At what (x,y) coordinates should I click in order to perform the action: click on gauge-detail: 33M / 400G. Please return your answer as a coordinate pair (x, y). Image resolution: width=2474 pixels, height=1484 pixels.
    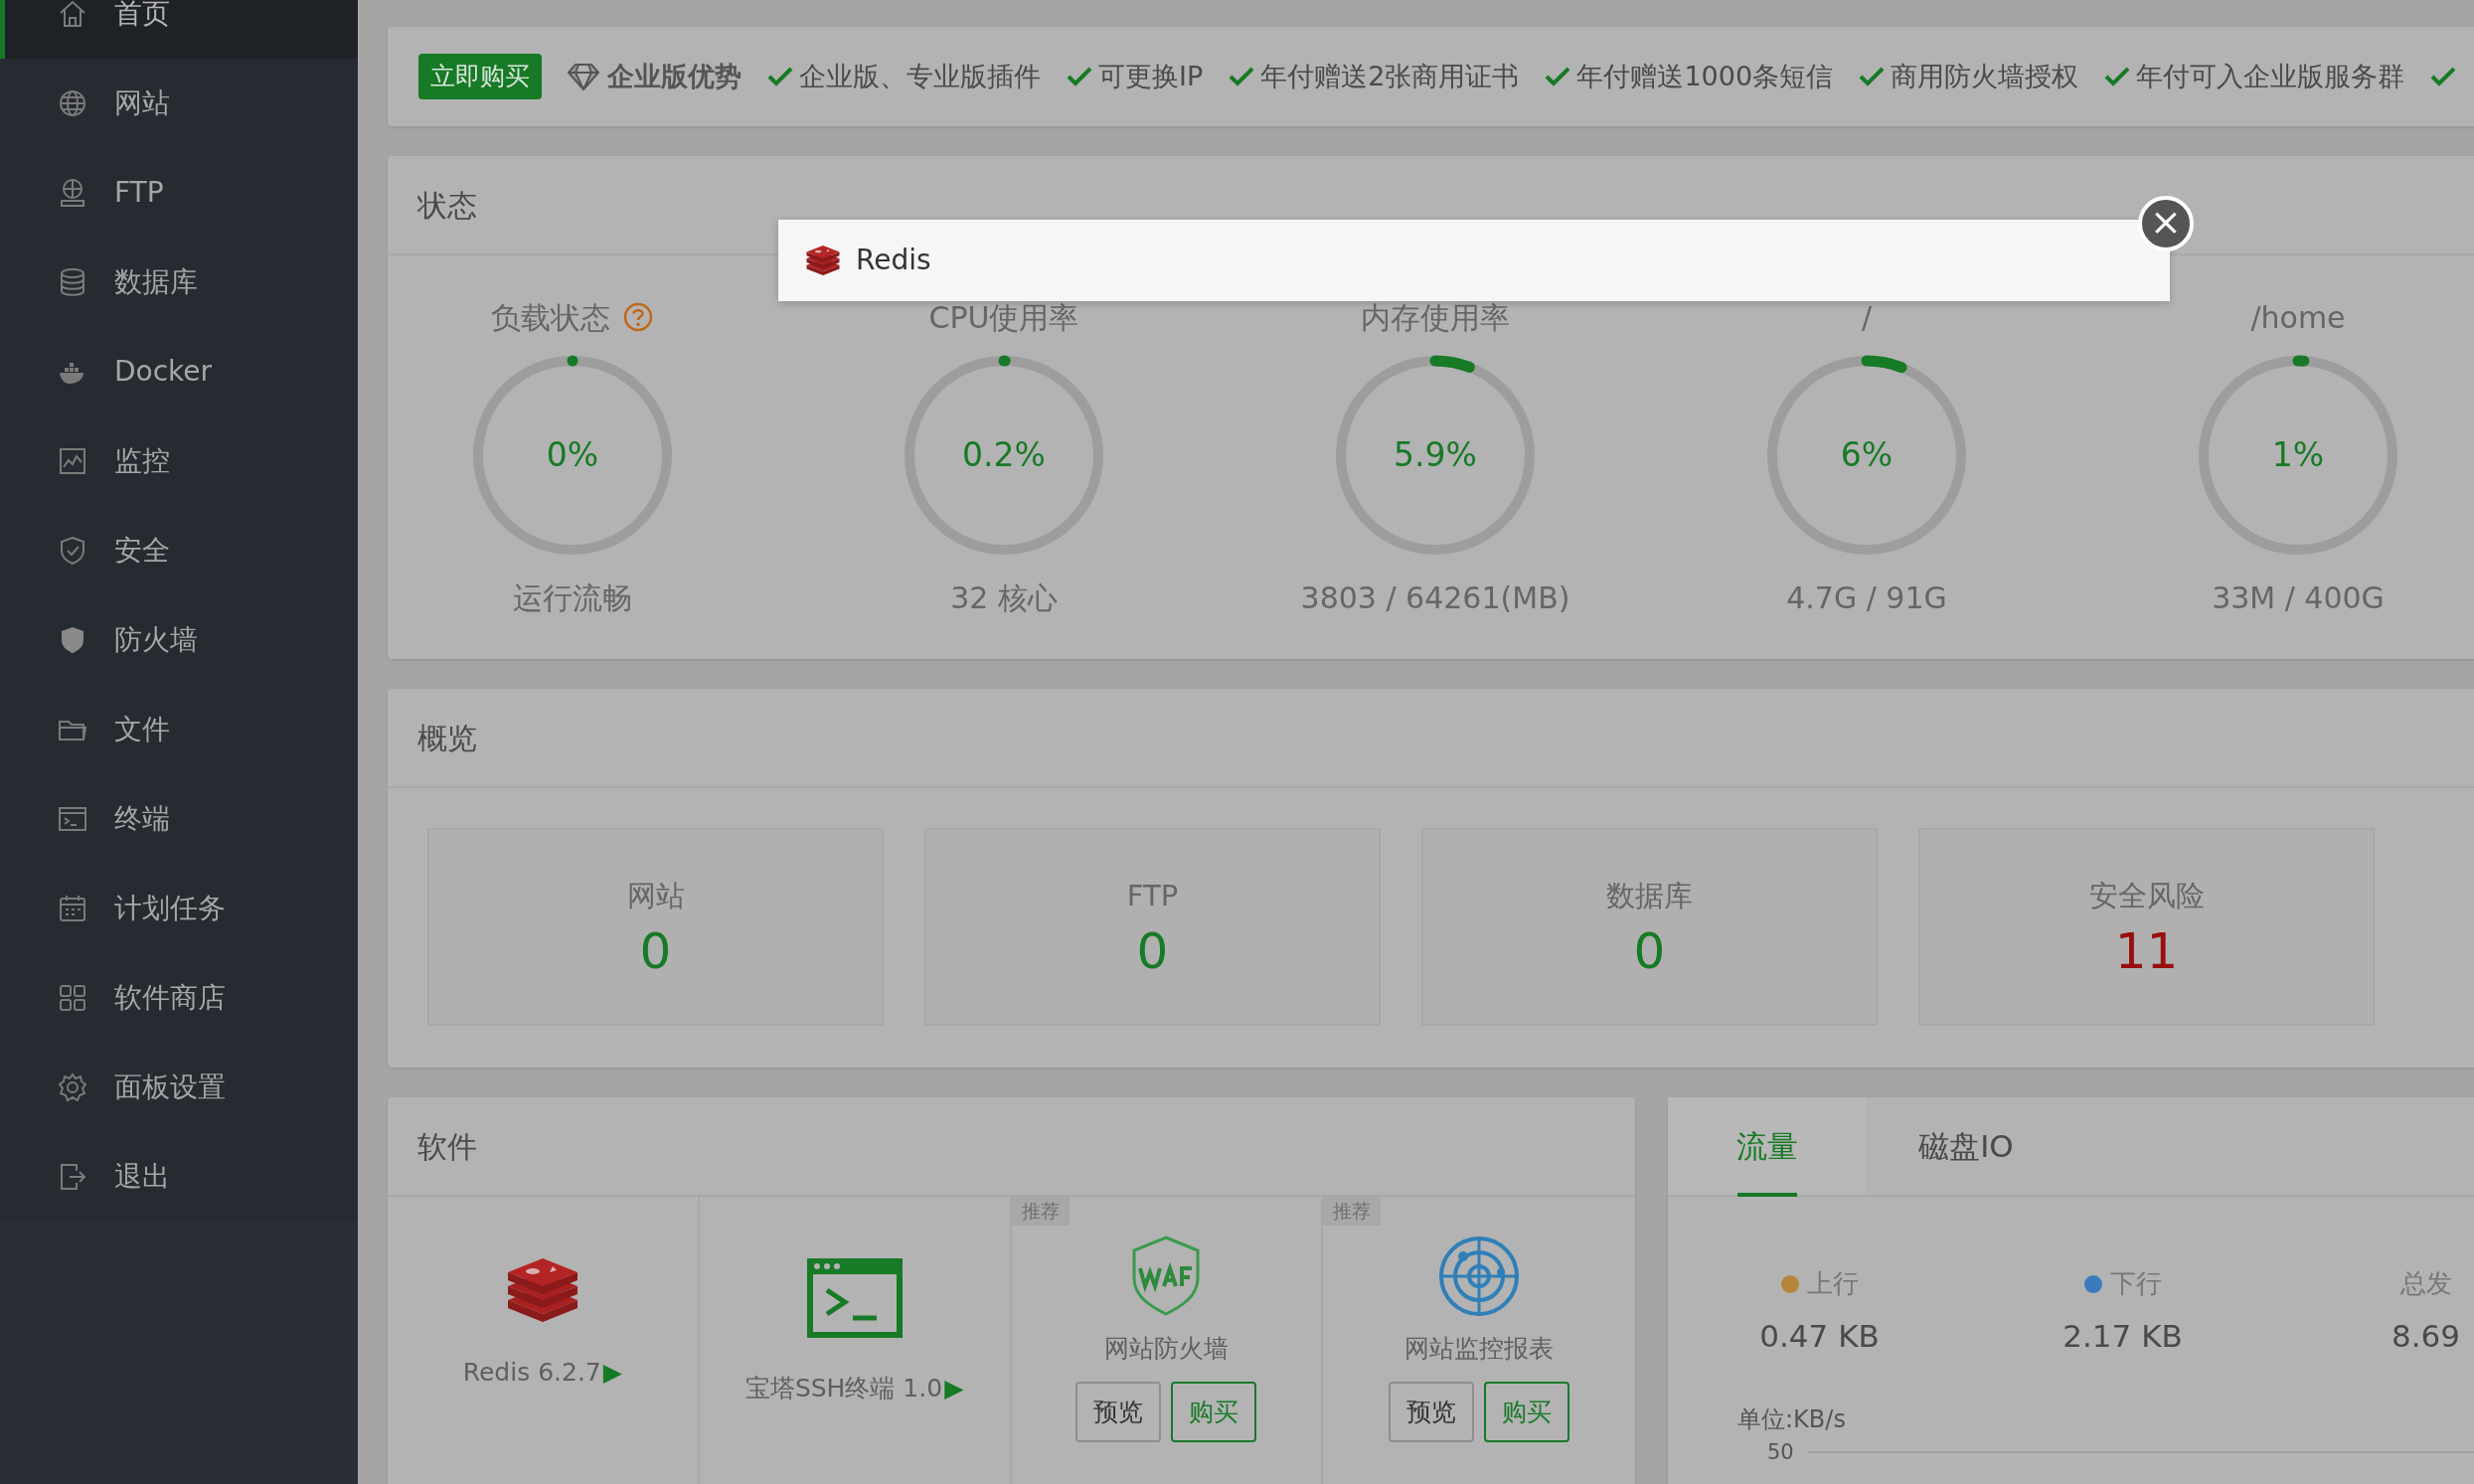
    Looking at the image, I should click on (2298, 598).